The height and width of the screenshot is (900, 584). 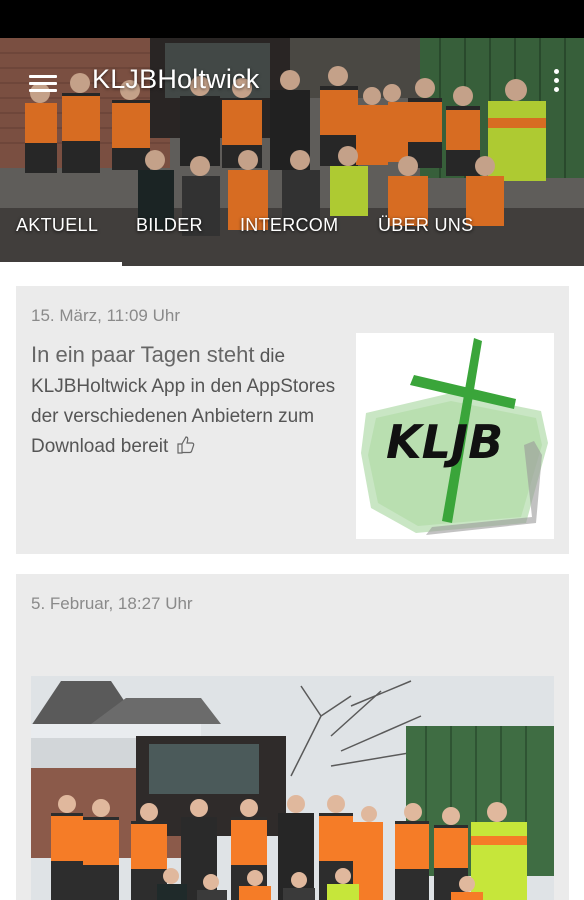 I want to click on tab-bilder: BILDER, so click(x=169, y=237).